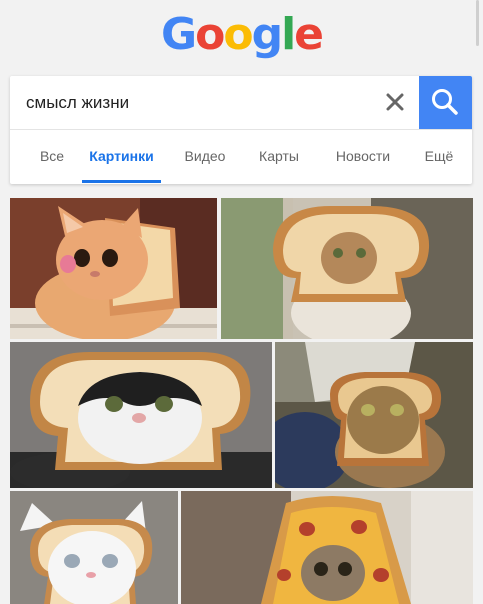 The image size is (483, 604). Describe the element at coordinates (309, 34) in the screenshot. I see `logo-letter: e` at that location.